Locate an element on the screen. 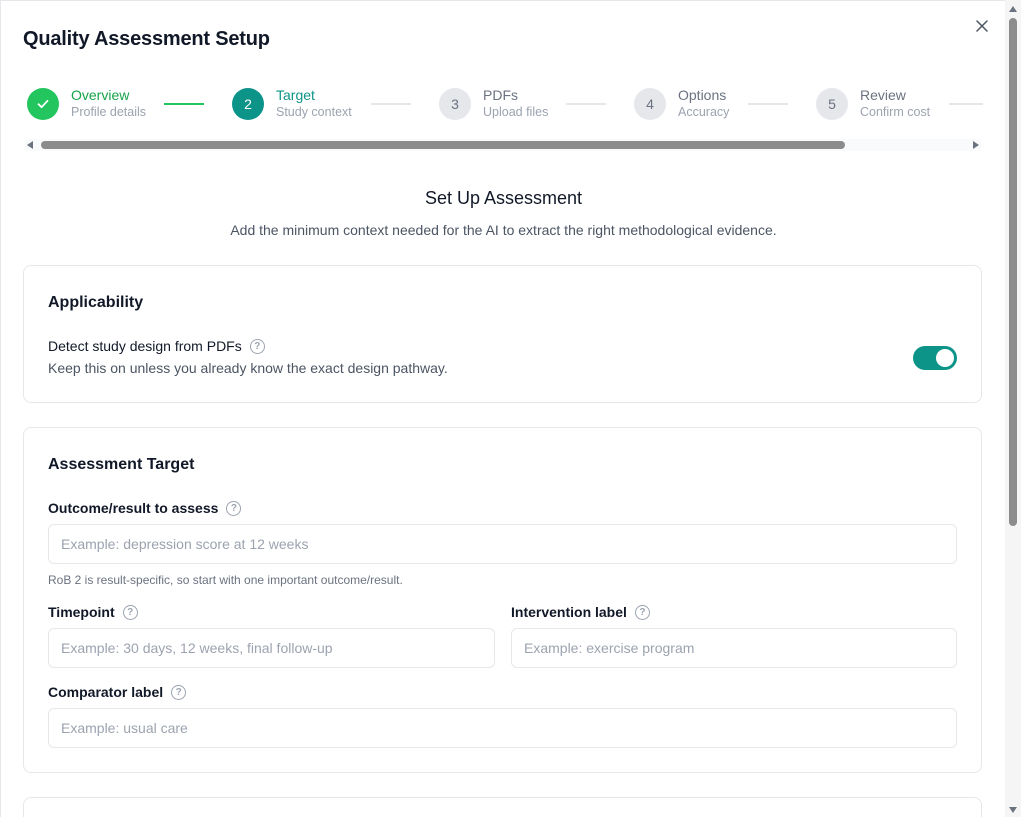  card-title: Applicability is located at coordinates (96, 302).